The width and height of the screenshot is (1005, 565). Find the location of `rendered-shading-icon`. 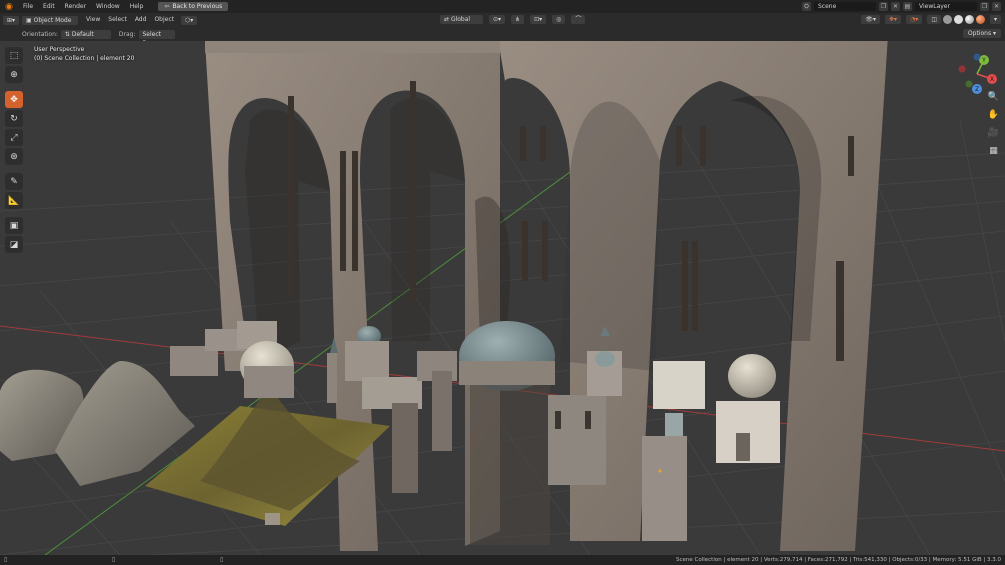

rendered-shading-icon is located at coordinates (980, 19).